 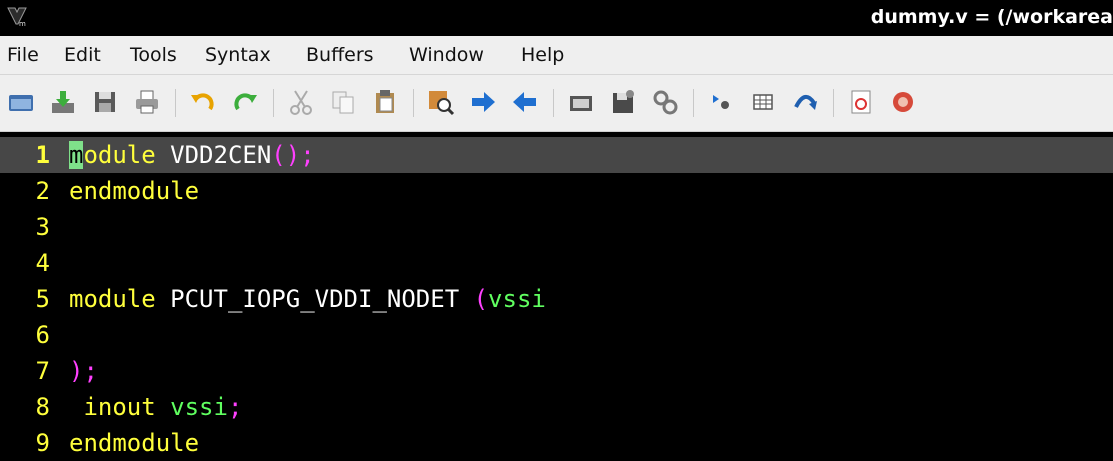 I want to click on code-line: 4, so click(x=556, y=263).